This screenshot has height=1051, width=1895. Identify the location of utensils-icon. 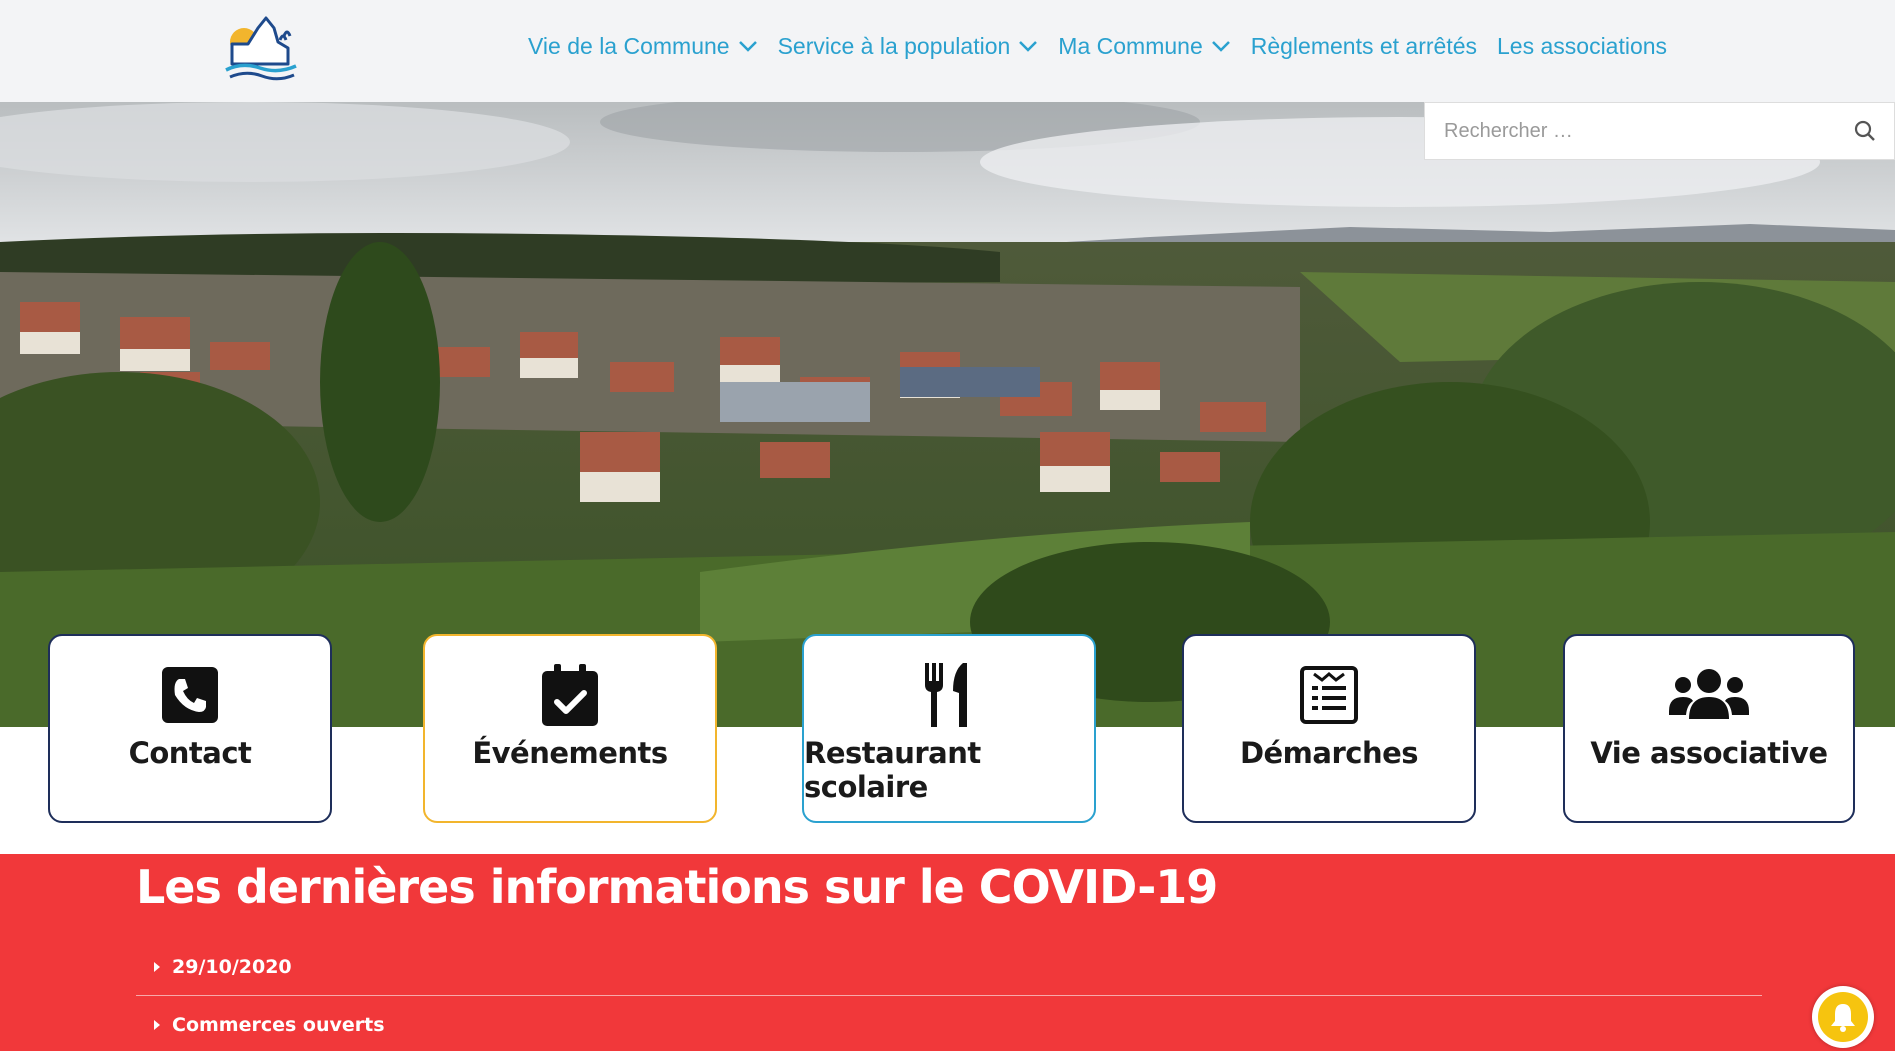
(949, 695).